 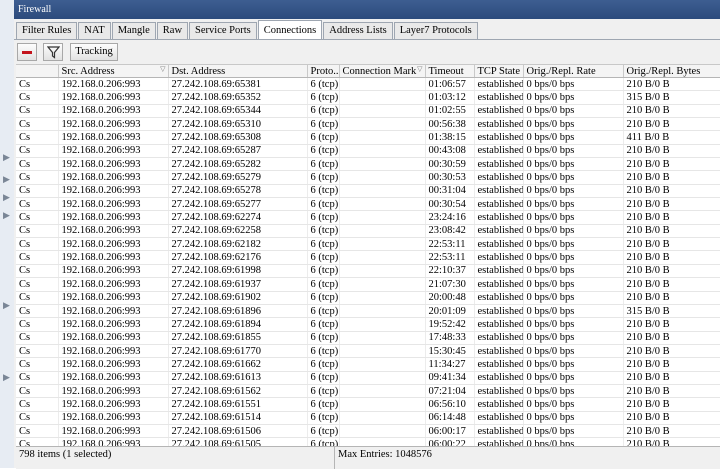 I want to click on item-count: 798 items (1 selected), so click(x=65, y=454).